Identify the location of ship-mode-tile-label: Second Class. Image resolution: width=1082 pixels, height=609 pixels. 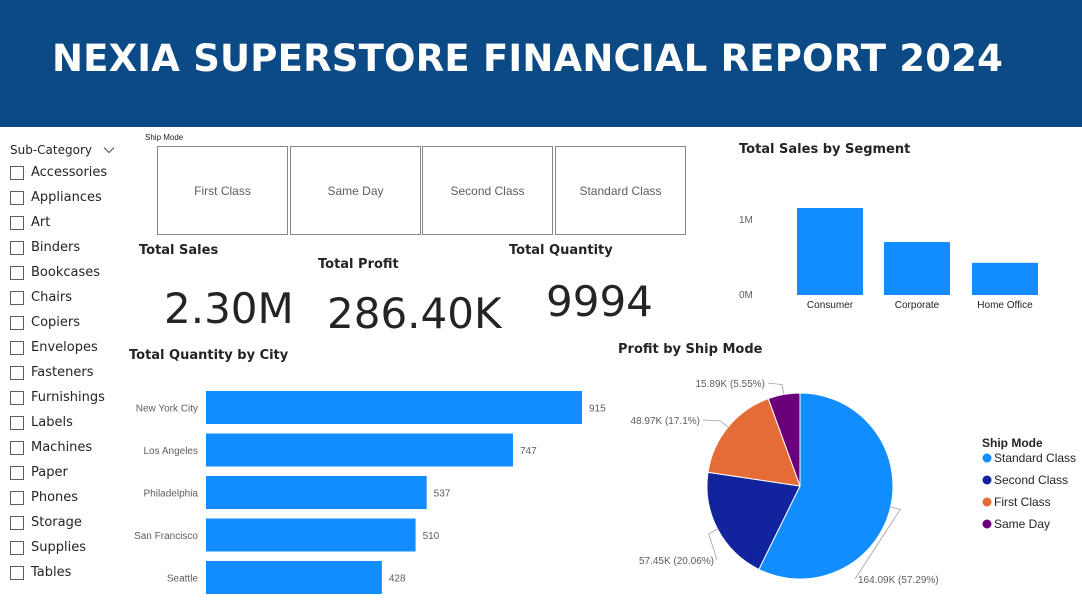
(487, 190).